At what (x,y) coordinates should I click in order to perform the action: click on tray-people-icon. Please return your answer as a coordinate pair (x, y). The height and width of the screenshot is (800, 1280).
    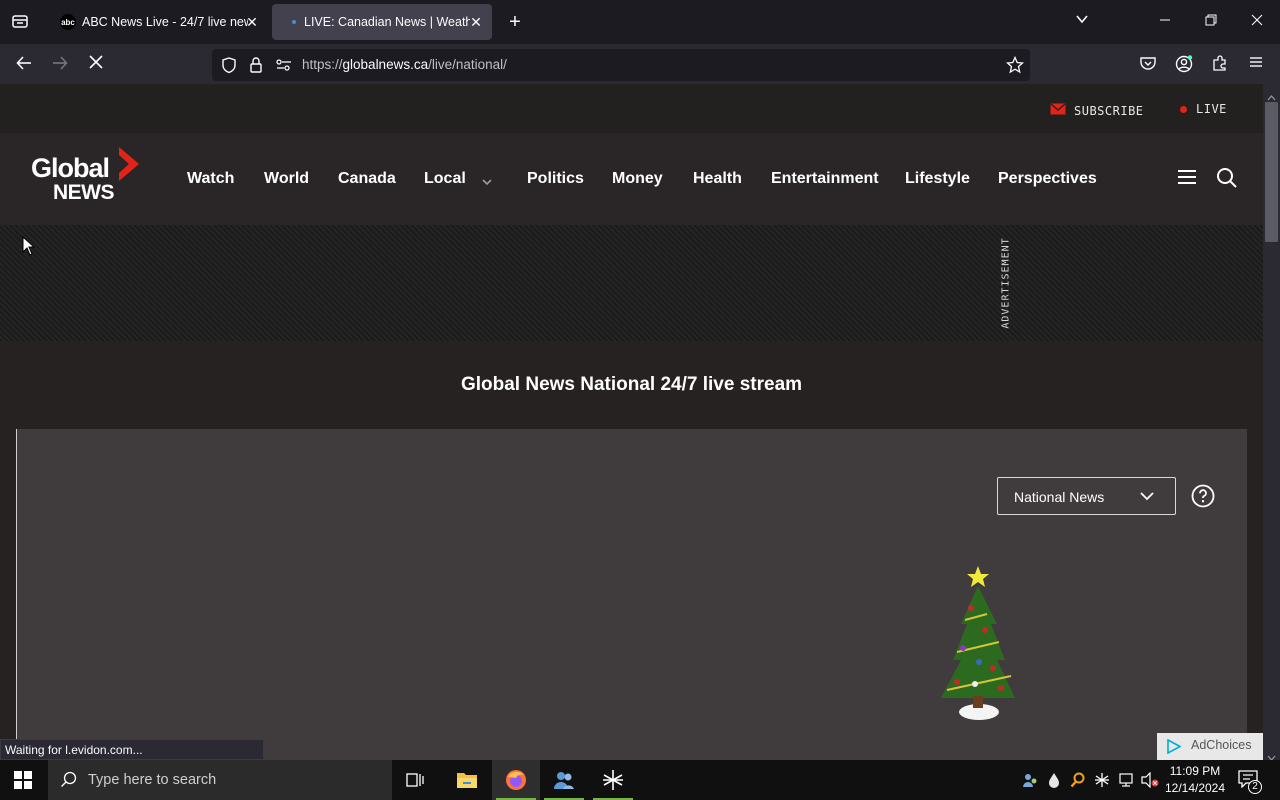
    Looking at the image, I should click on (1030, 782).